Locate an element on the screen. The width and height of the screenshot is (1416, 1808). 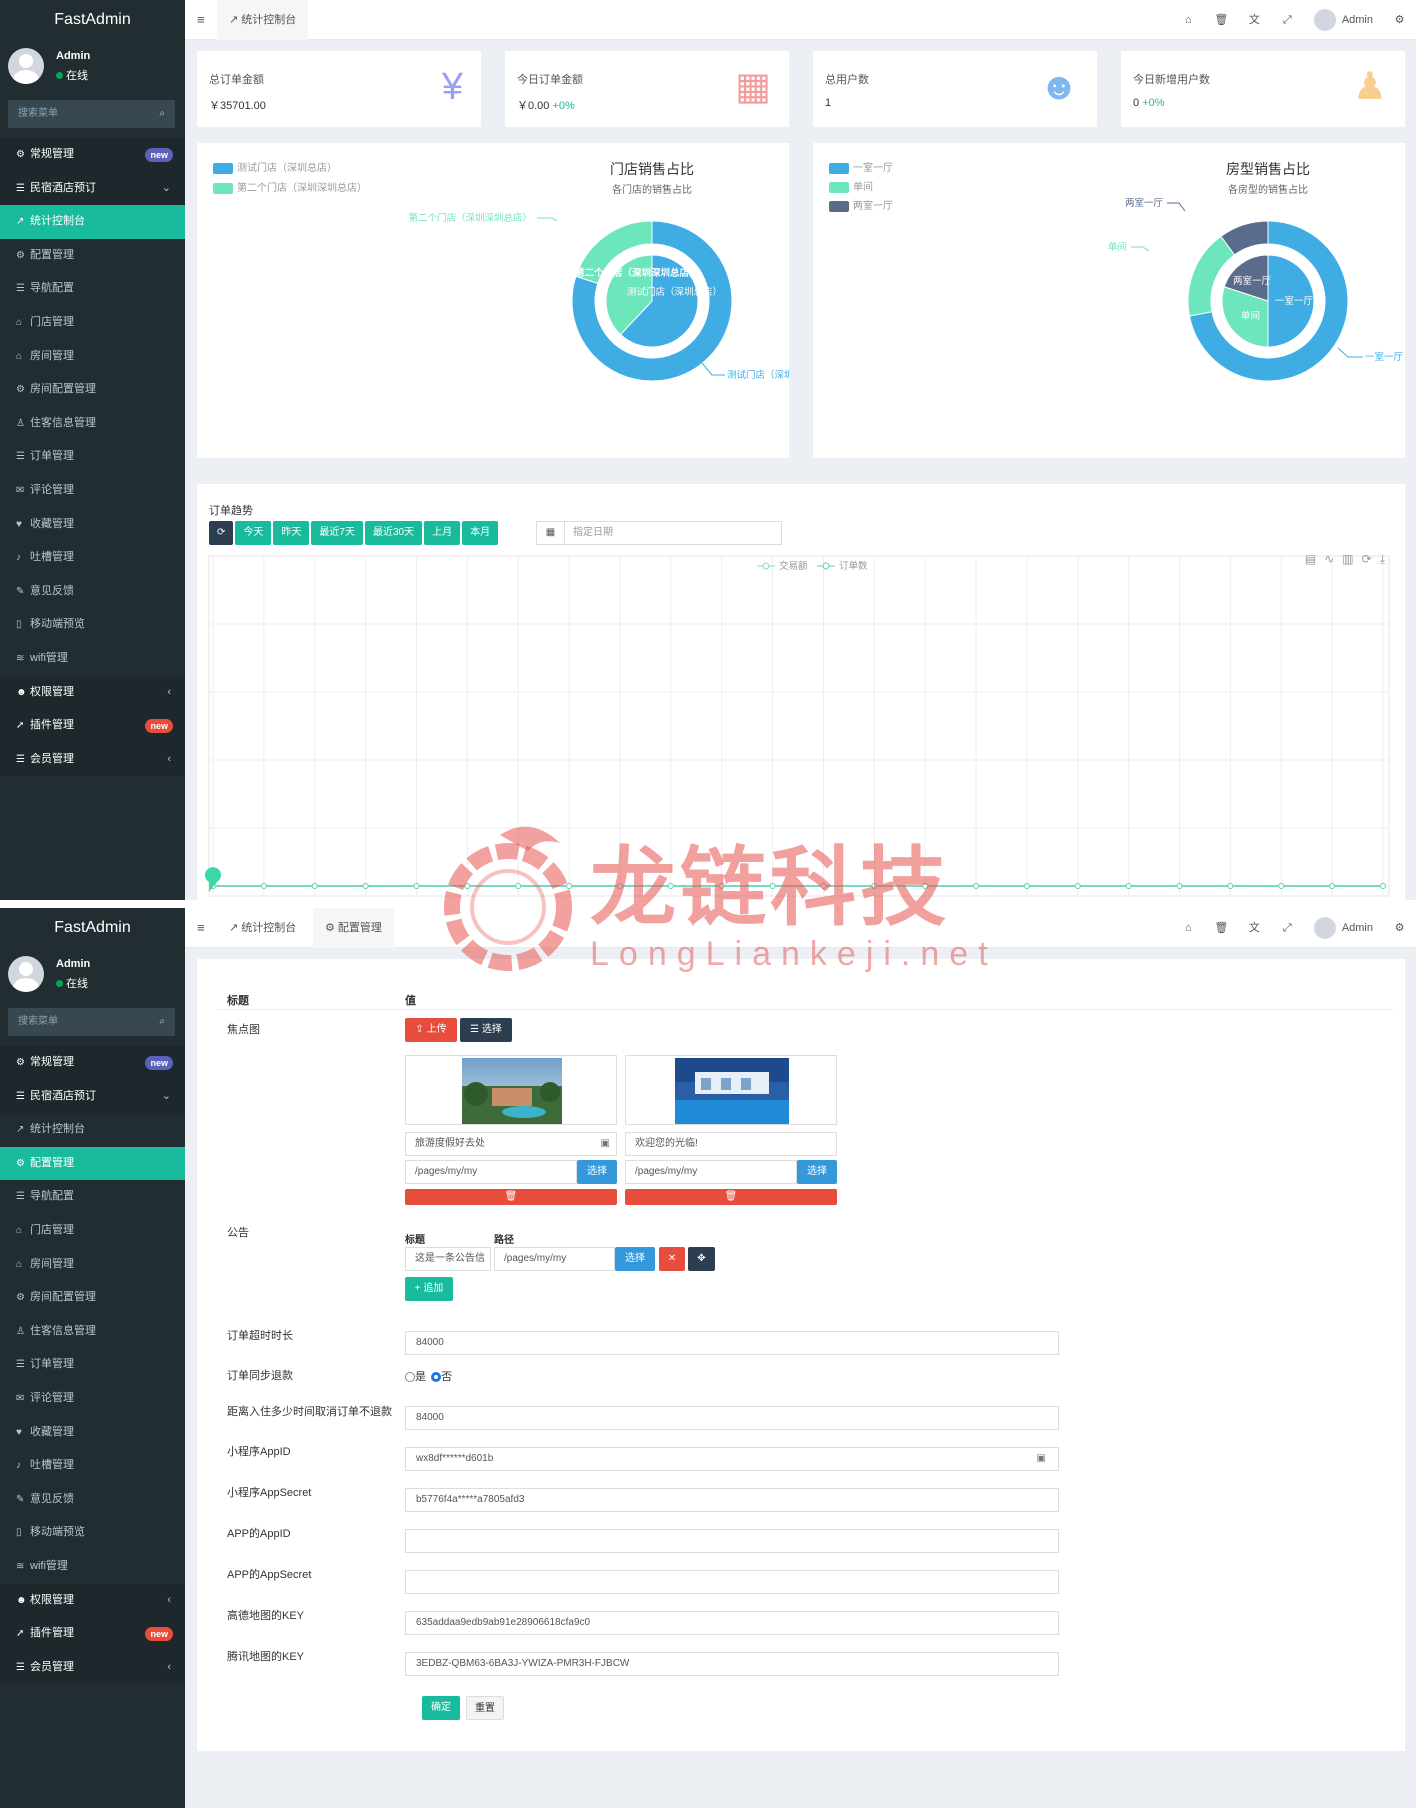
notice-title-input: 这是一条公告信 is located at coordinates (448, 1259).